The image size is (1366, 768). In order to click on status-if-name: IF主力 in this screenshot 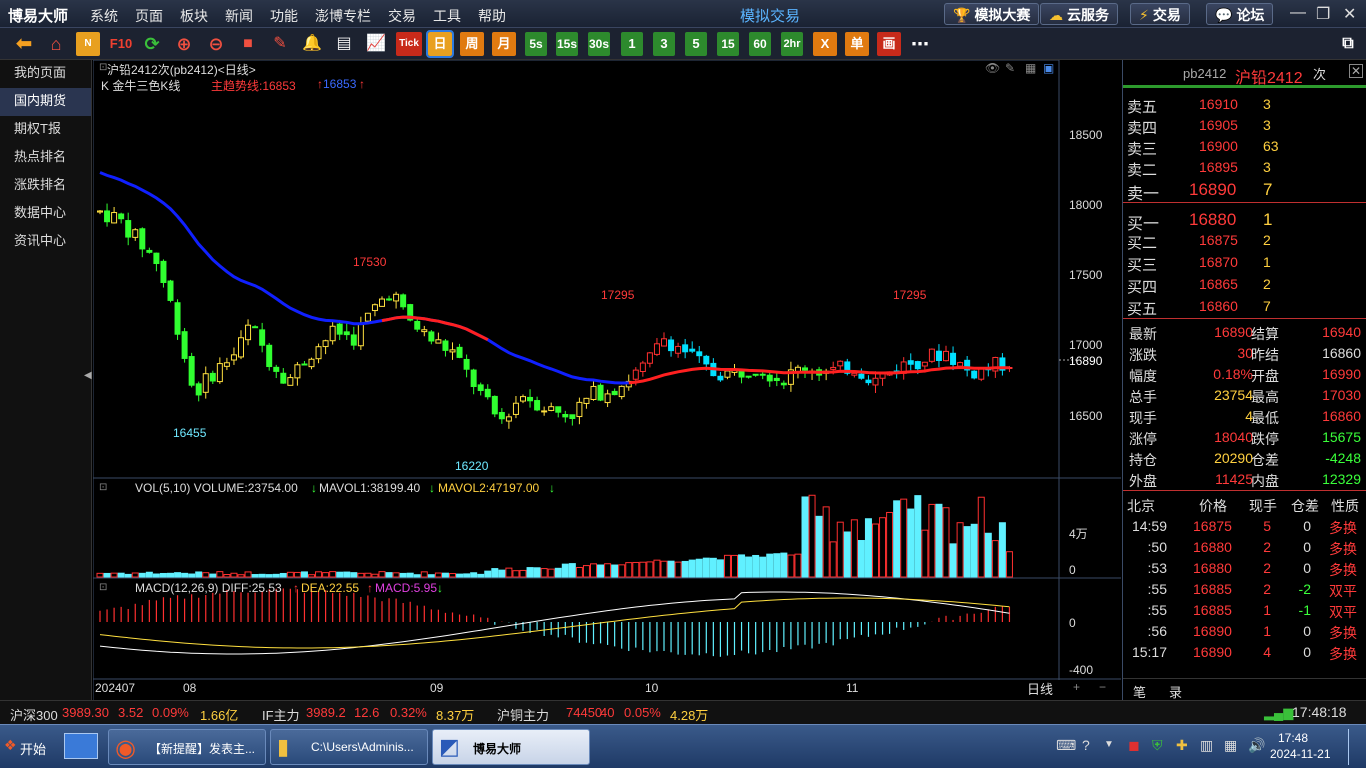, I will do `click(281, 714)`.